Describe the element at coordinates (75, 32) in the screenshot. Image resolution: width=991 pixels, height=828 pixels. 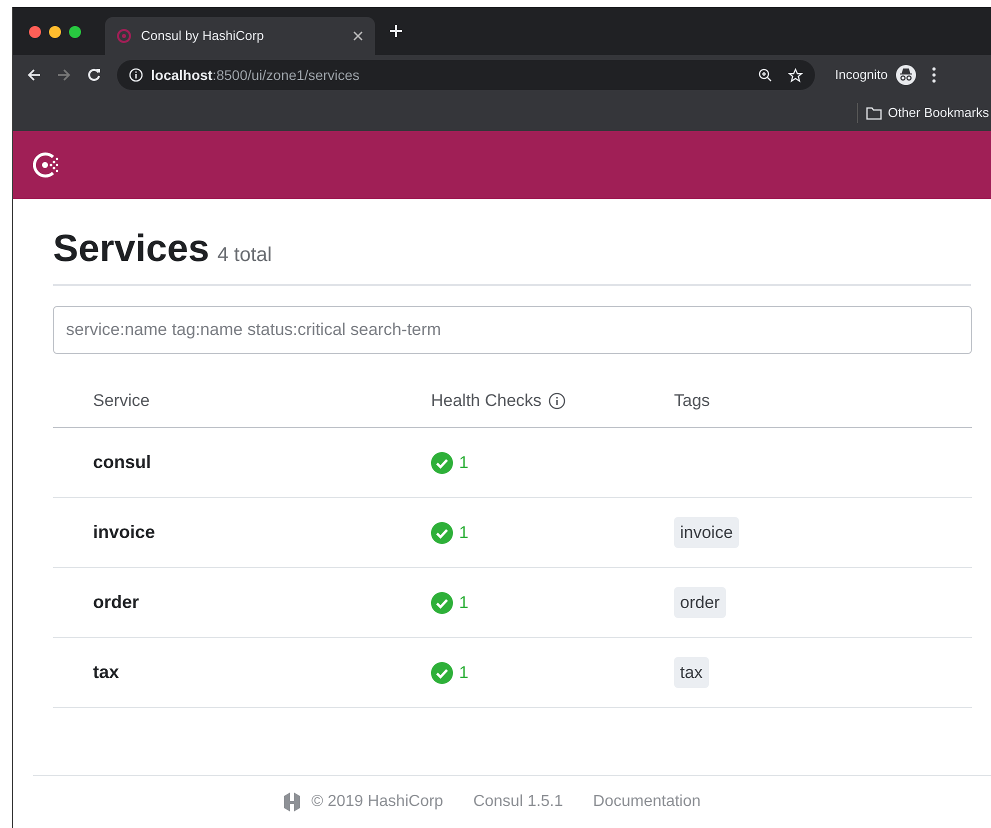
I see `maximize-window-icon` at that location.